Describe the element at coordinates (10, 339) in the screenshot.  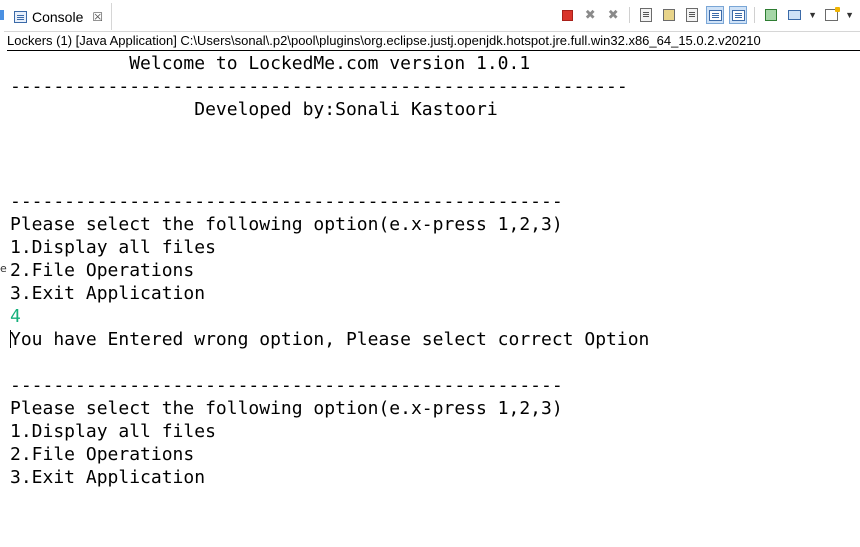
I see `text-cursor` at that location.